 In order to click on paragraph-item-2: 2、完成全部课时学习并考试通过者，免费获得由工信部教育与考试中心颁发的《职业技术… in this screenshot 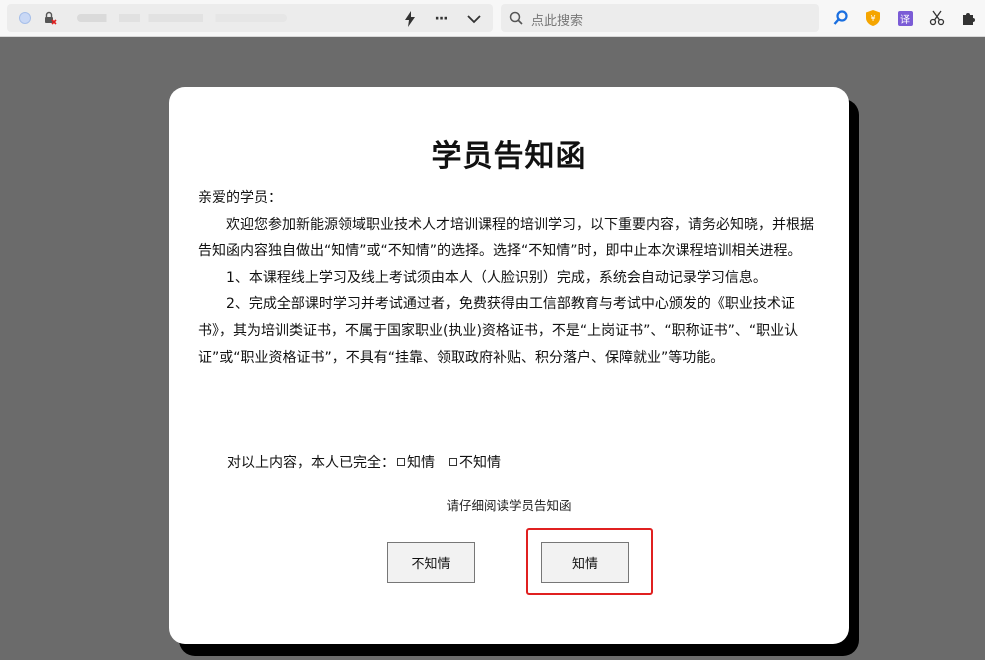, I will do `click(498, 331)`.